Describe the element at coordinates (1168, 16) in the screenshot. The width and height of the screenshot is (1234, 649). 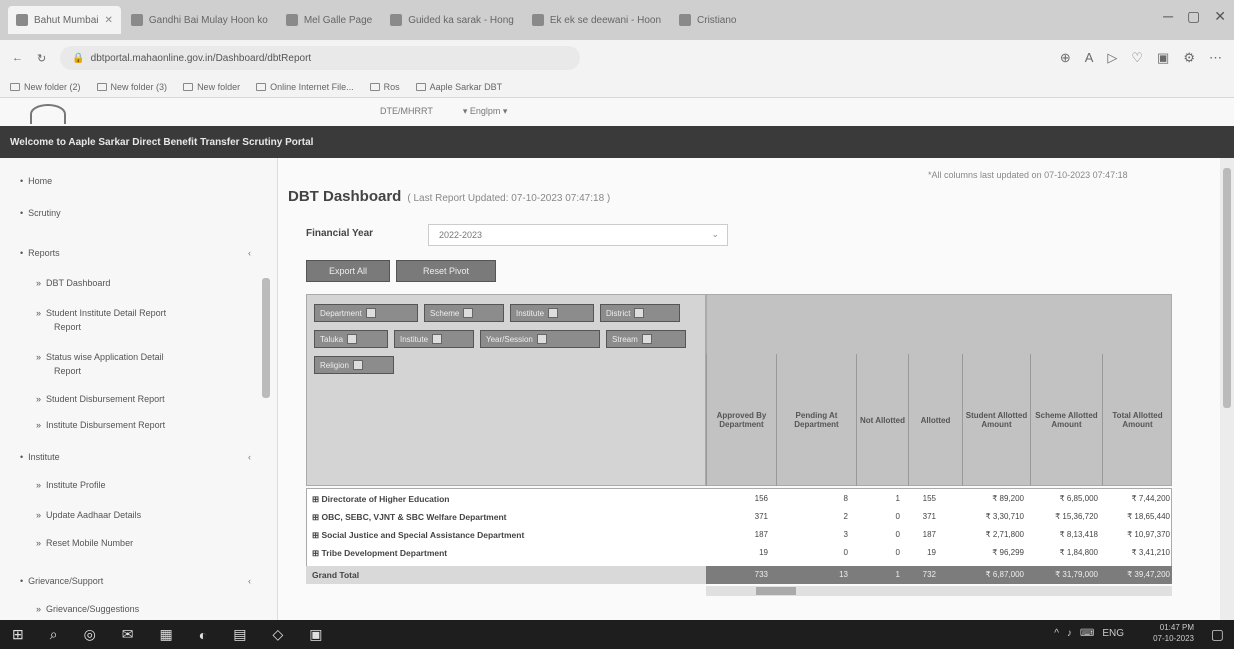
I see `minimize-icon: ─` at that location.